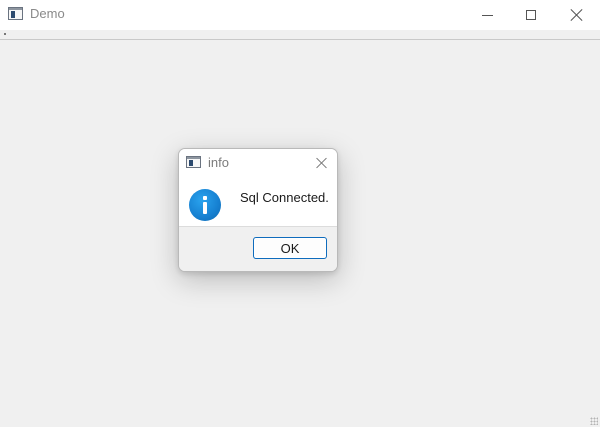 The image size is (600, 427). What do you see at coordinates (218, 162) in the screenshot?
I see `dialog-title: info` at bounding box center [218, 162].